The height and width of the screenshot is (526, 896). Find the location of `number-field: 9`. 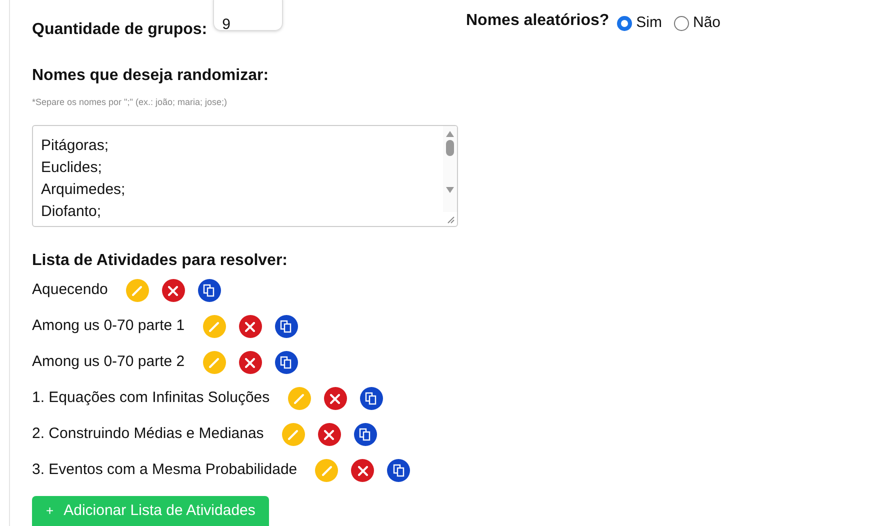

number-field: 9 is located at coordinates (248, 15).